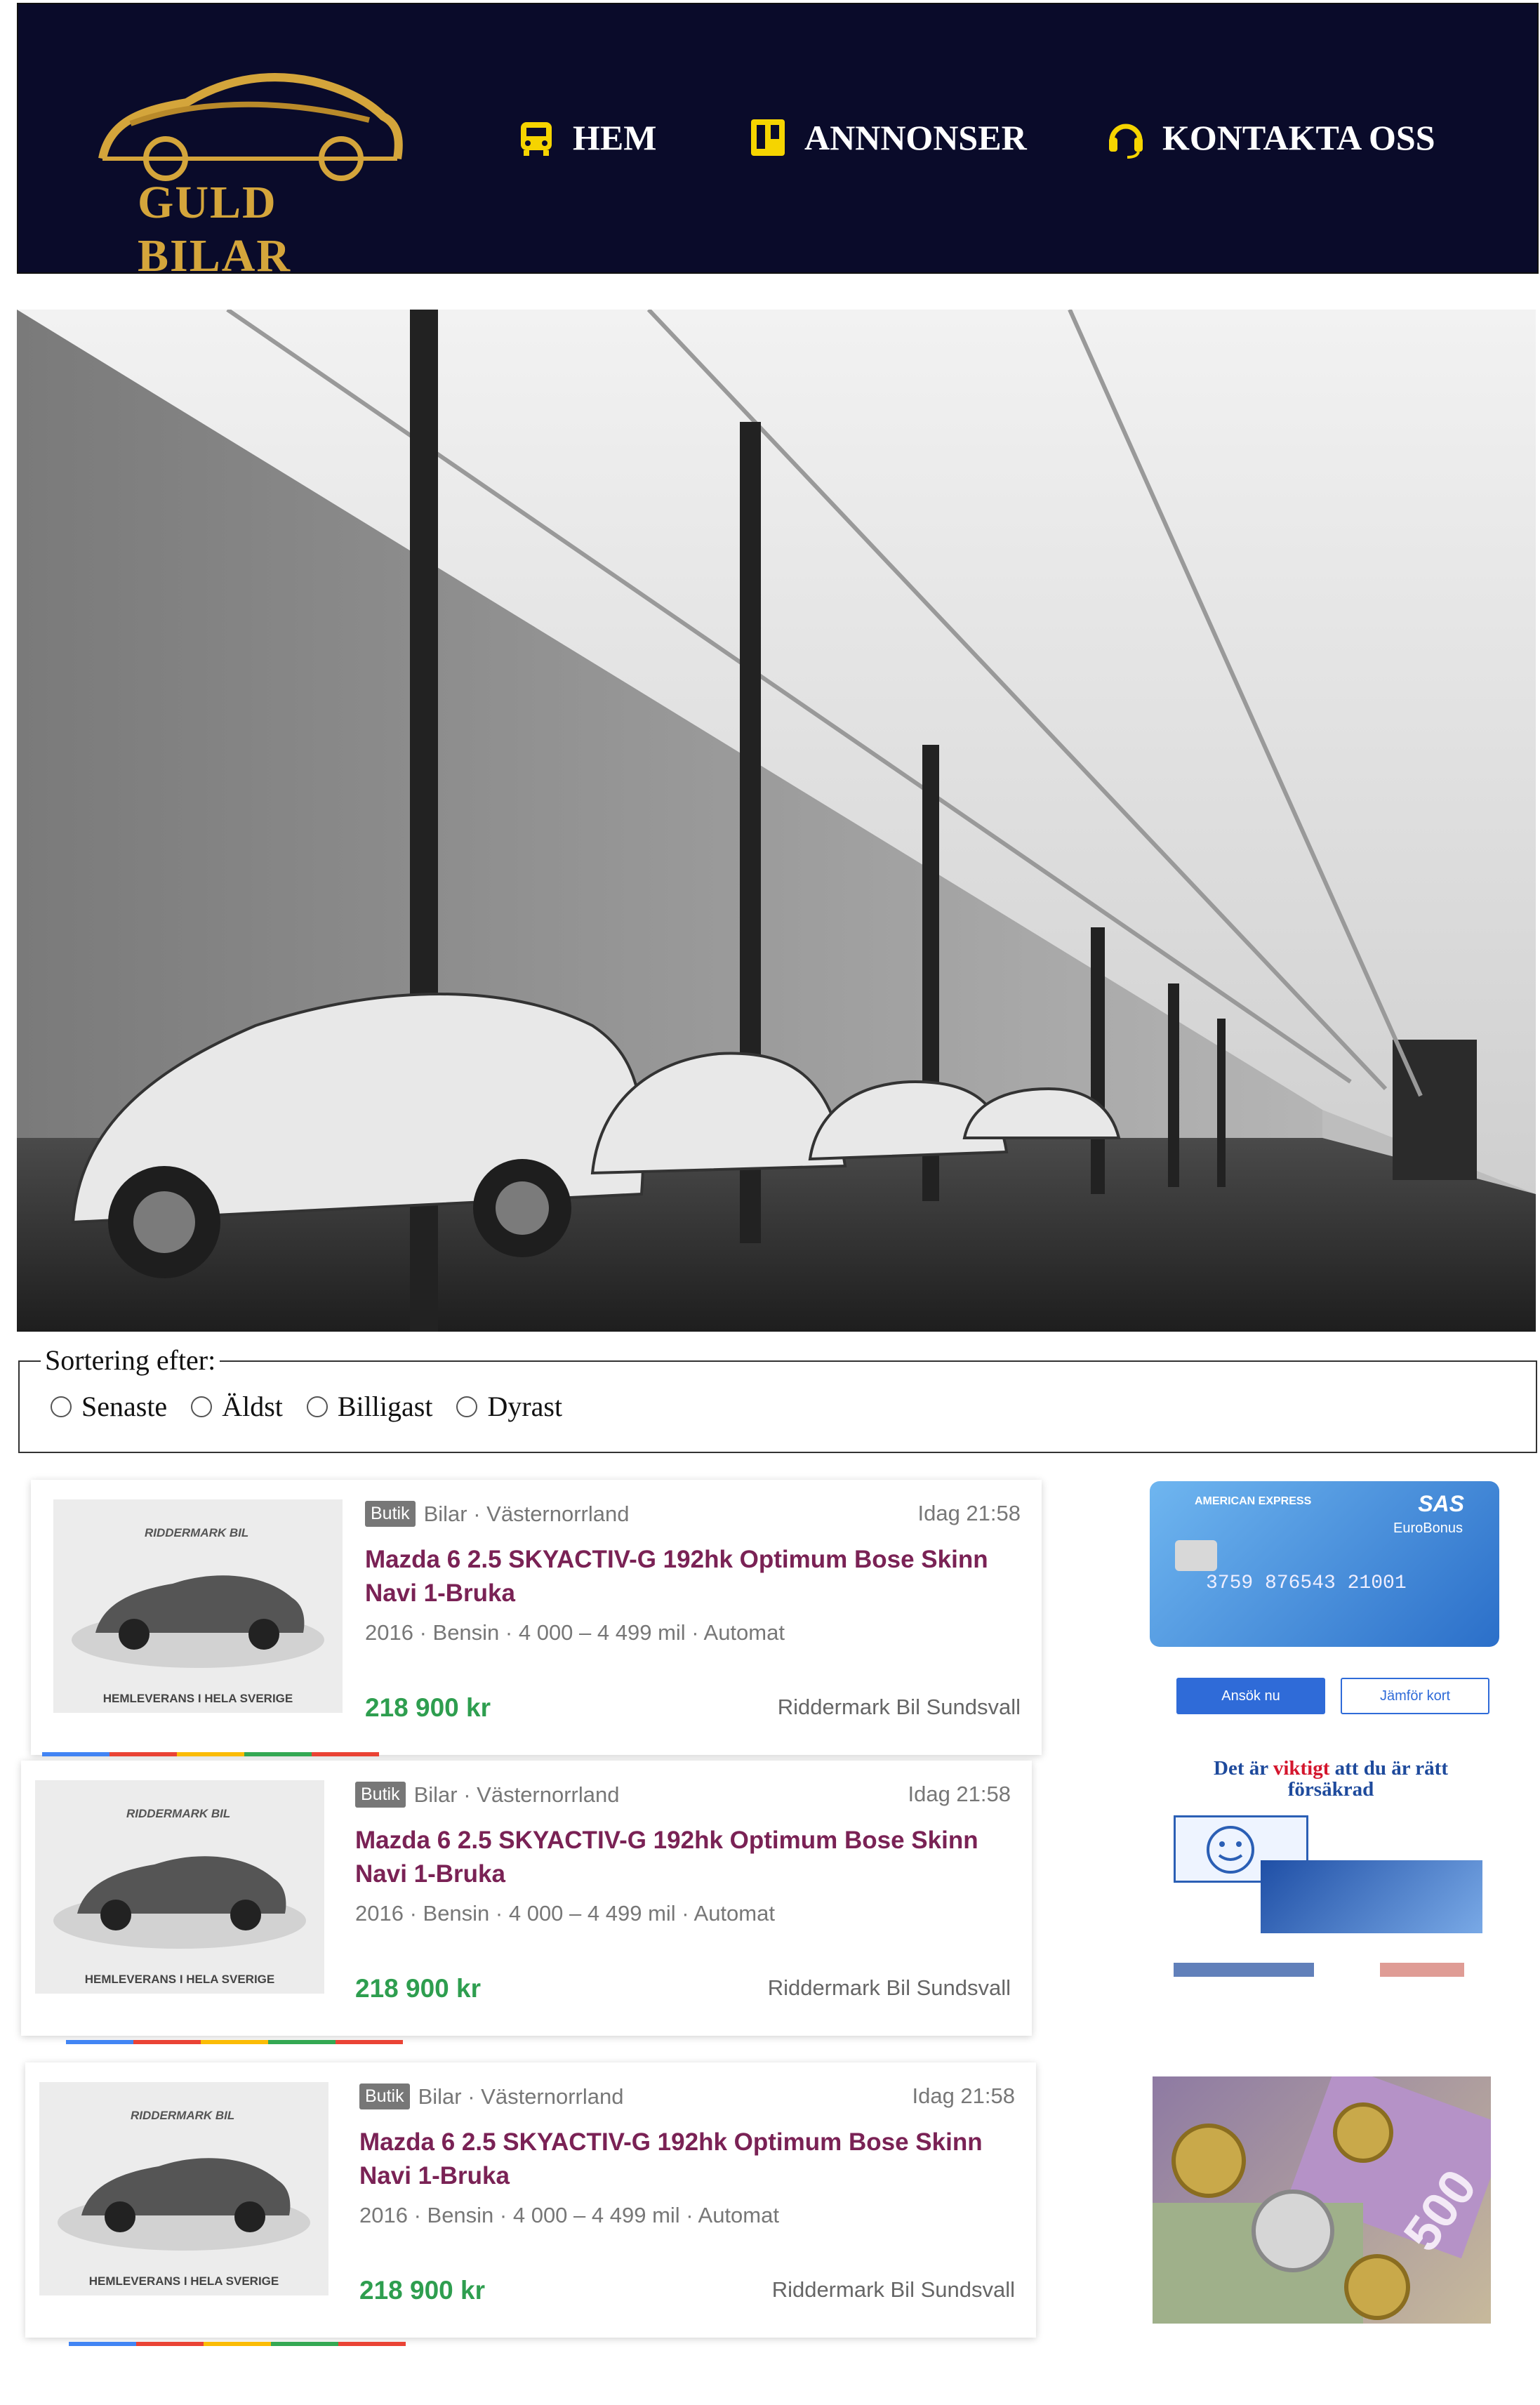 The height and width of the screenshot is (2405, 1540). What do you see at coordinates (1299, 137) in the screenshot?
I see `nav-contact-label: KONTAKTA OSS` at bounding box center [1299, 137].